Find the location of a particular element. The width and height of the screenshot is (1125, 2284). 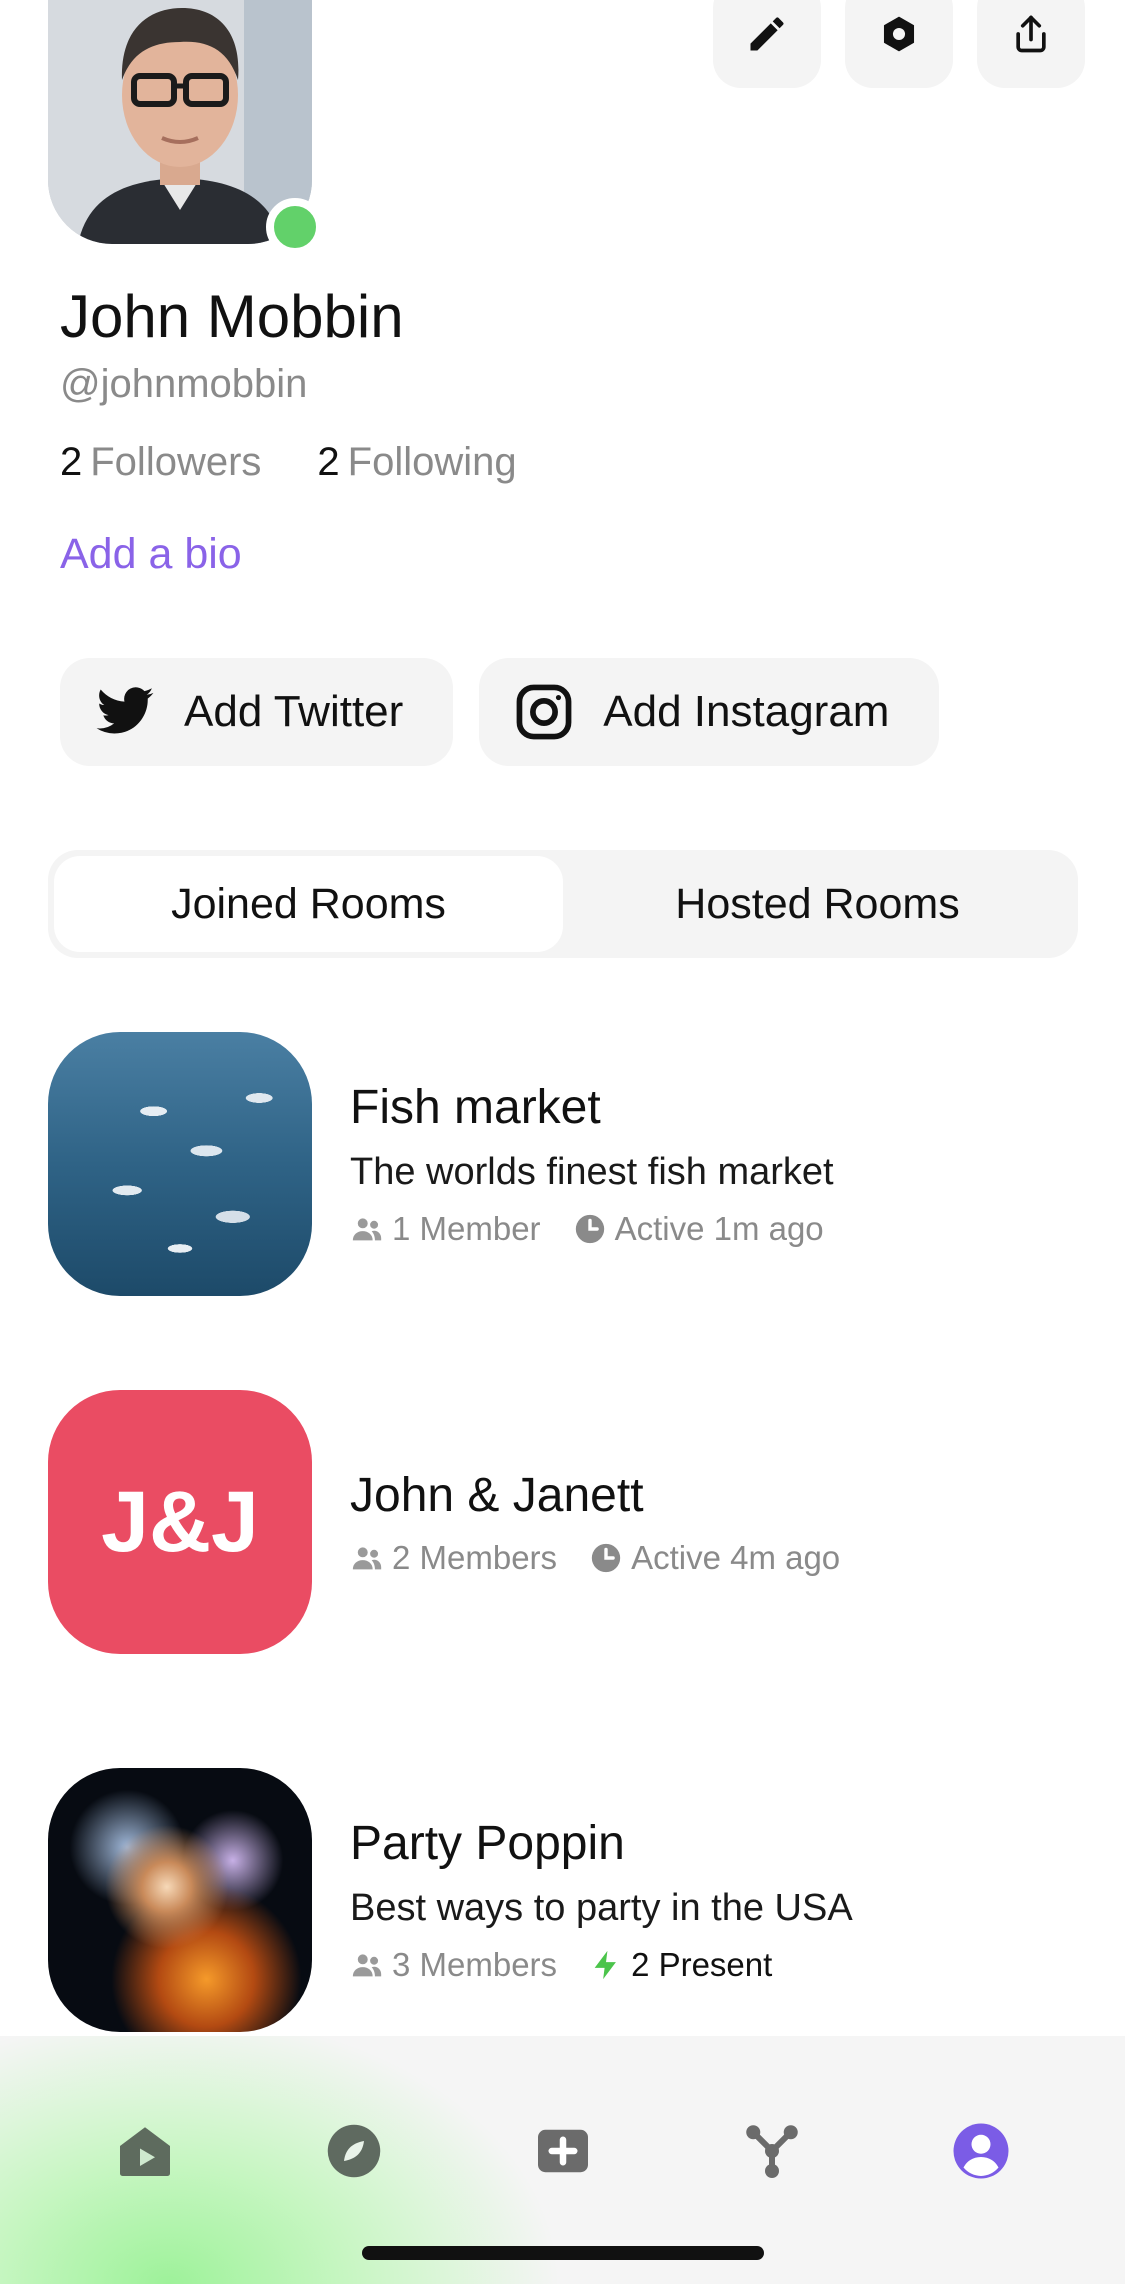

followers-link: 2 Followers is located at coordinates (160, 462).